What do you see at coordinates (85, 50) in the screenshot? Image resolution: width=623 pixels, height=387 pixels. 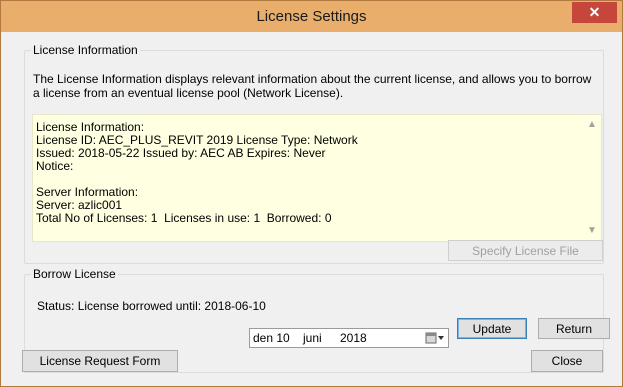 I see `license-information-legend: License Information` at bounding box center [85, 50].